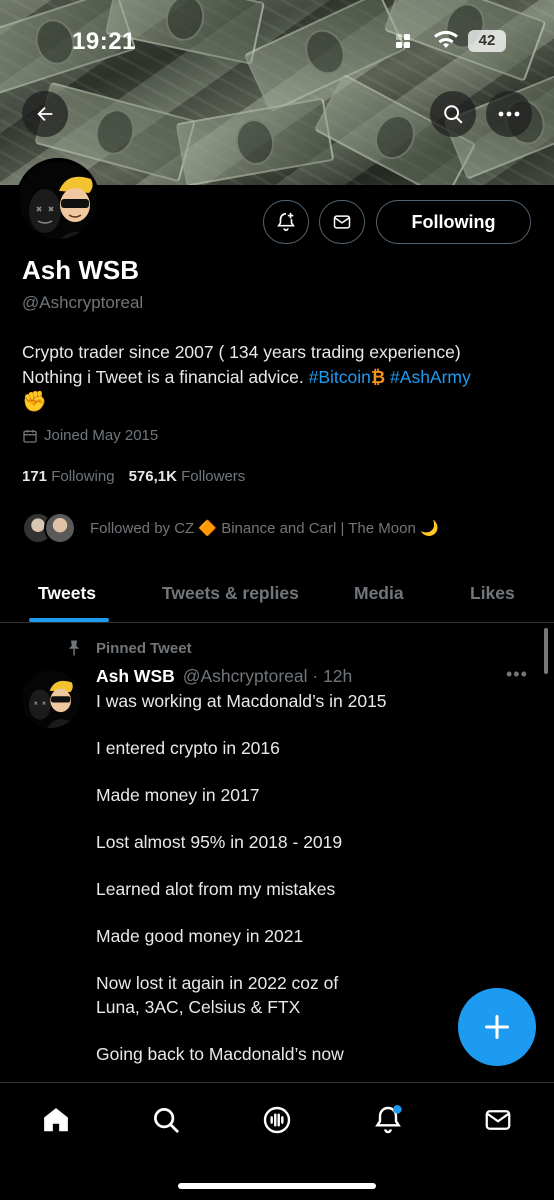 The width and height of the screenshot is (554, 1200). What do you see at coordinates (135, 676) in the screenshot?
I see `tweet-author-name: Ash WSB` at bounding box center [135, 676].